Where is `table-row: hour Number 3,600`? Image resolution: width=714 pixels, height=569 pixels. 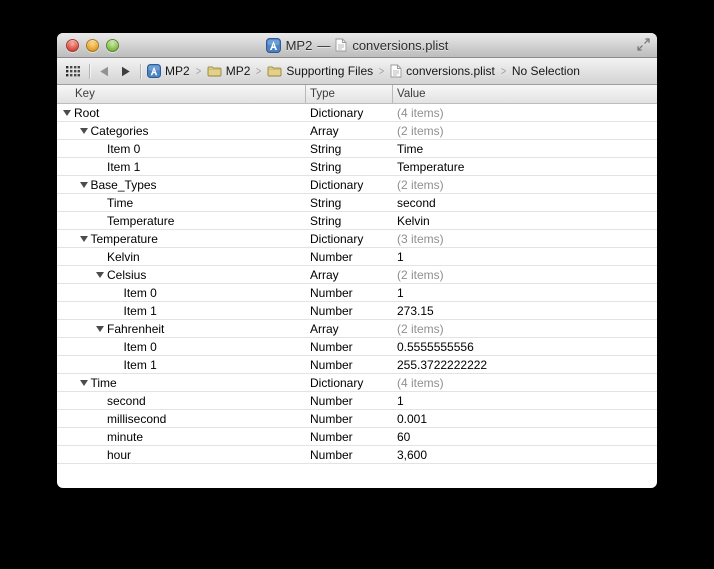 table-row: hour Number 3,600 is located at coordinates (357, 455).